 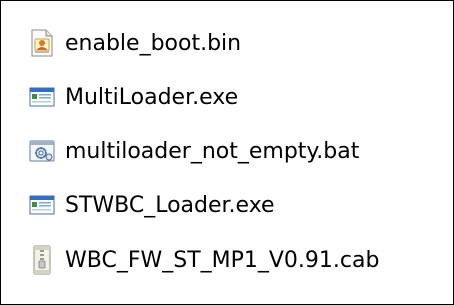 I want to click on file-item-enable-boot-bin: enable_boot.bin, so click(x=133, y=43).